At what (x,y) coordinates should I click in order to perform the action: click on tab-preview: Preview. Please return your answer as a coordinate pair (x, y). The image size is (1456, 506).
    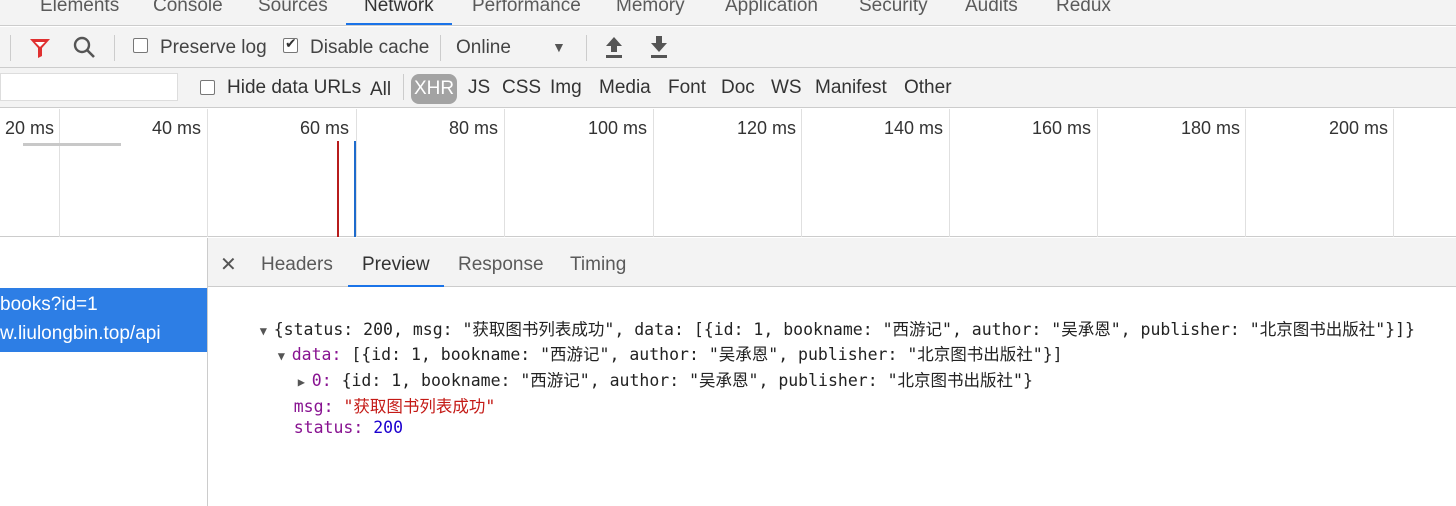
    Looking at the image, I should click on (396, 270).